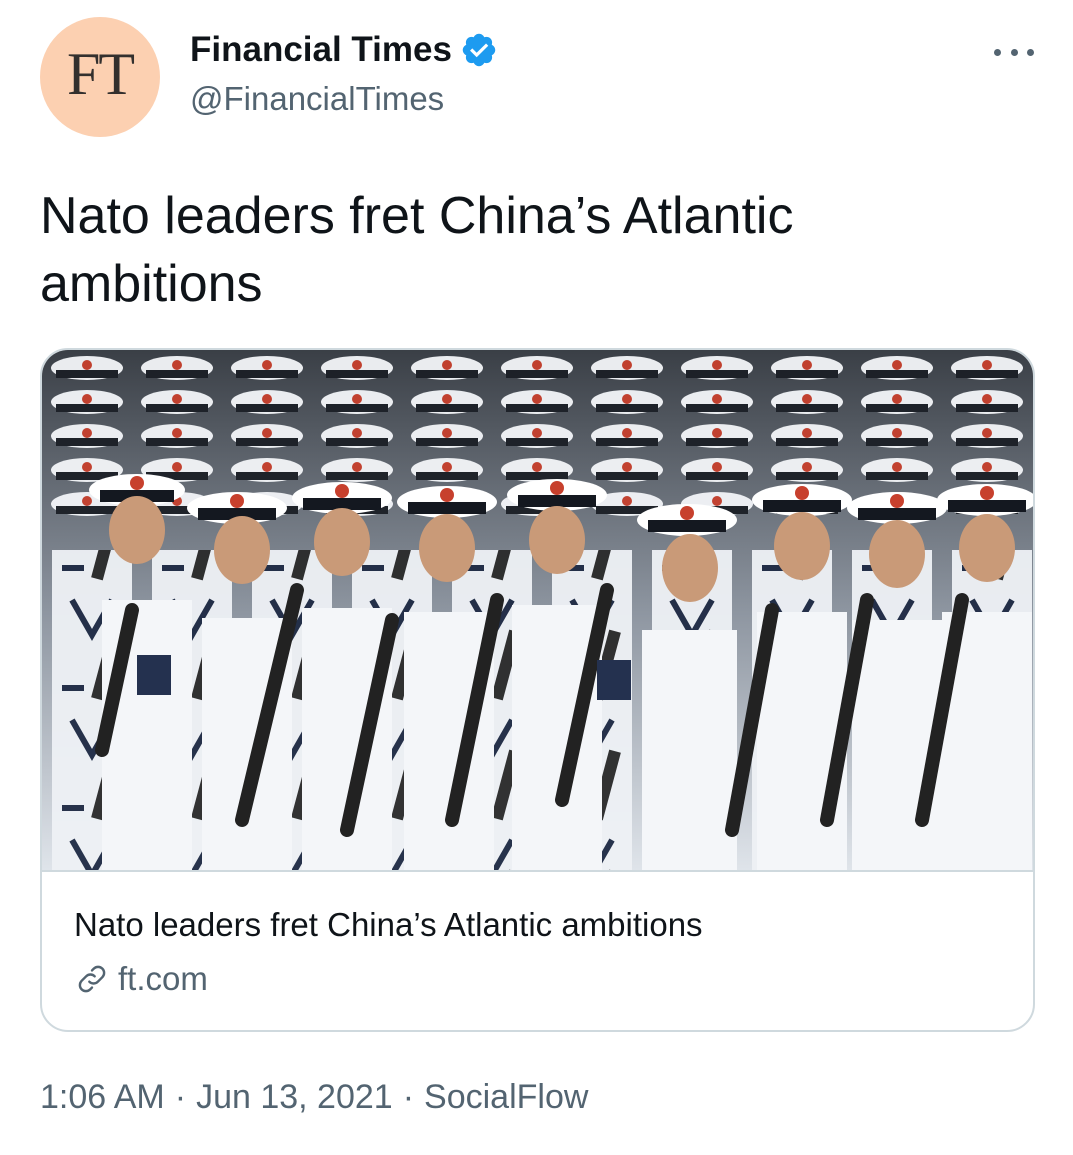 This screenshot has width=1073, height=1155. Describe the element at coordinates (321, 50) in the screenshot. I see `author-display-name: Financial Times` at that location.